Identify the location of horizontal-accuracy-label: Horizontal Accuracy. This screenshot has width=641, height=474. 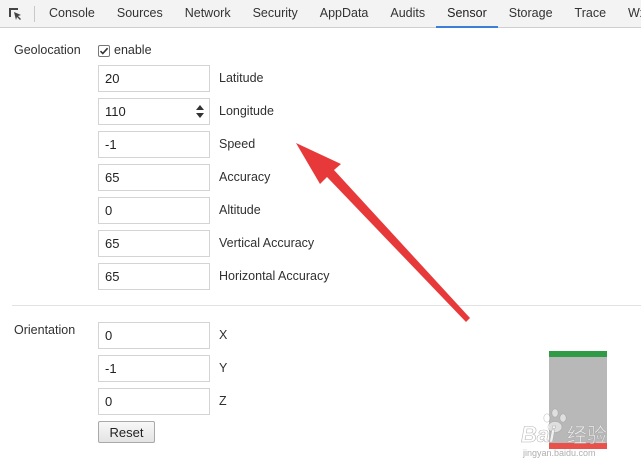
(274, 276).